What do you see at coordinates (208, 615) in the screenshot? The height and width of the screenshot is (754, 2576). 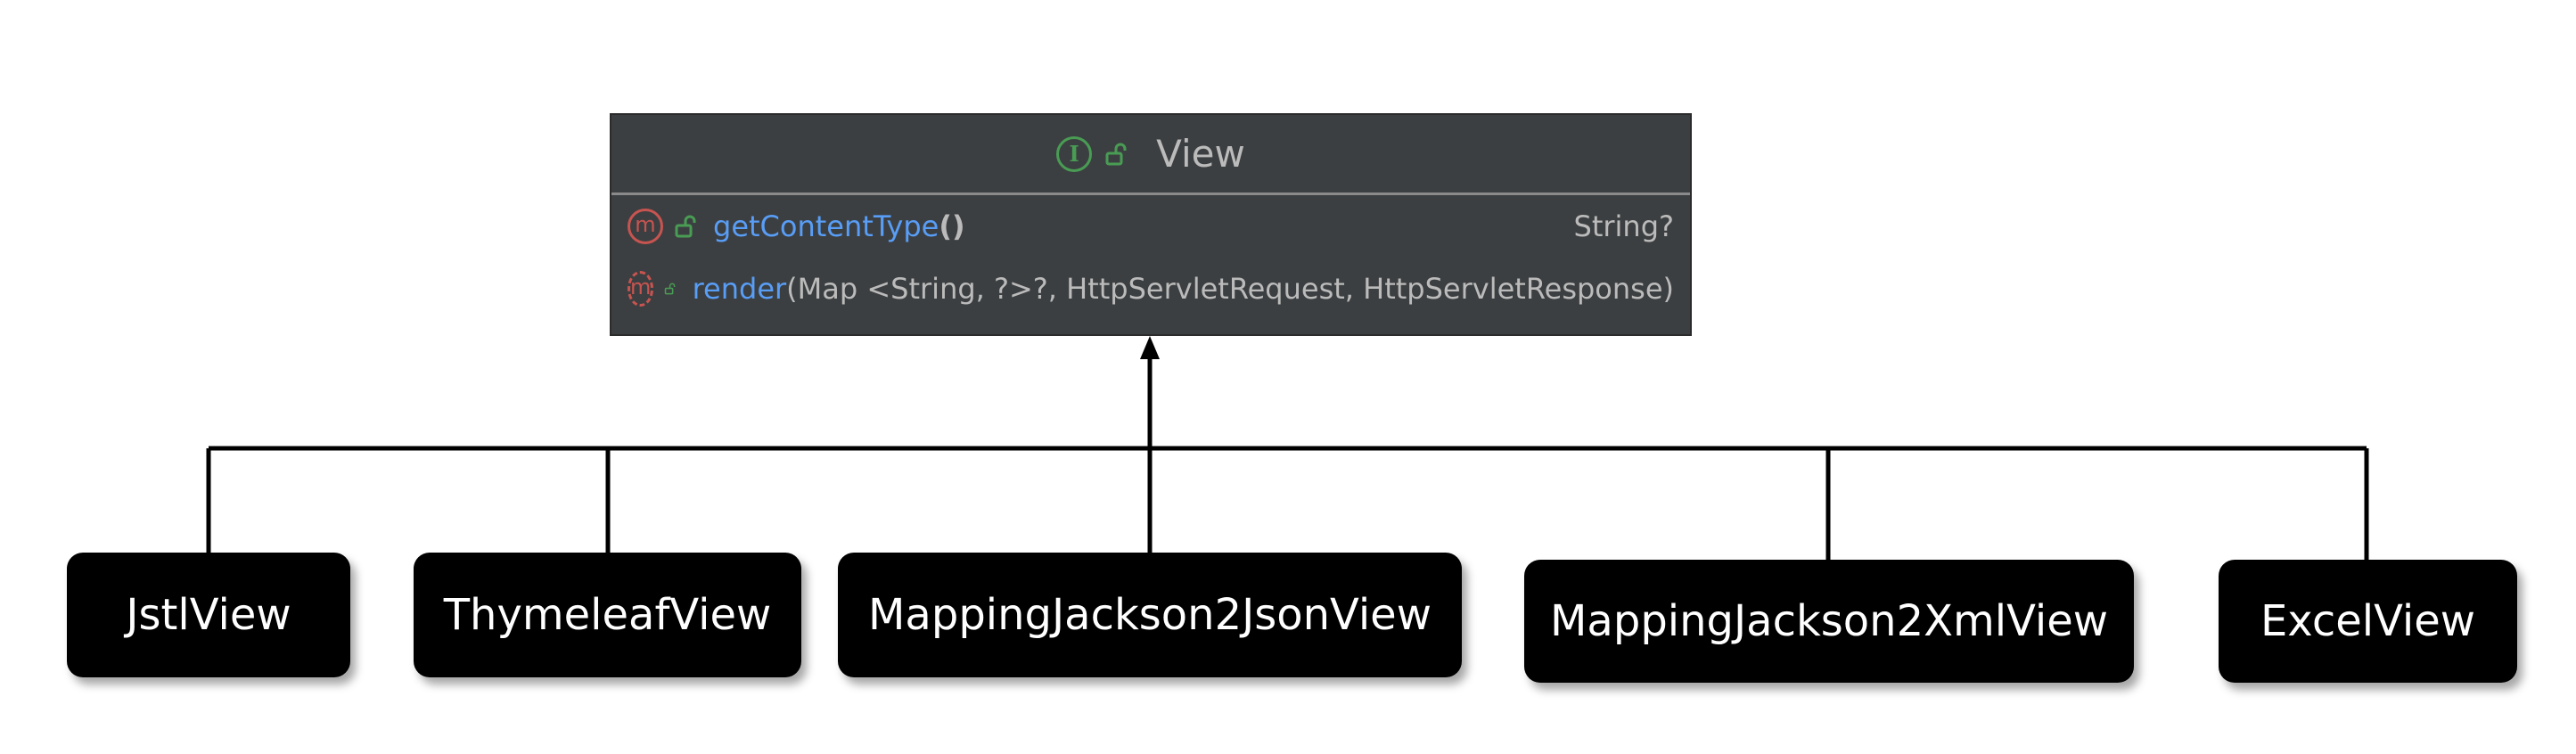 I see `class-node-jstlview: JstlView` at bounding box center [208, 615].